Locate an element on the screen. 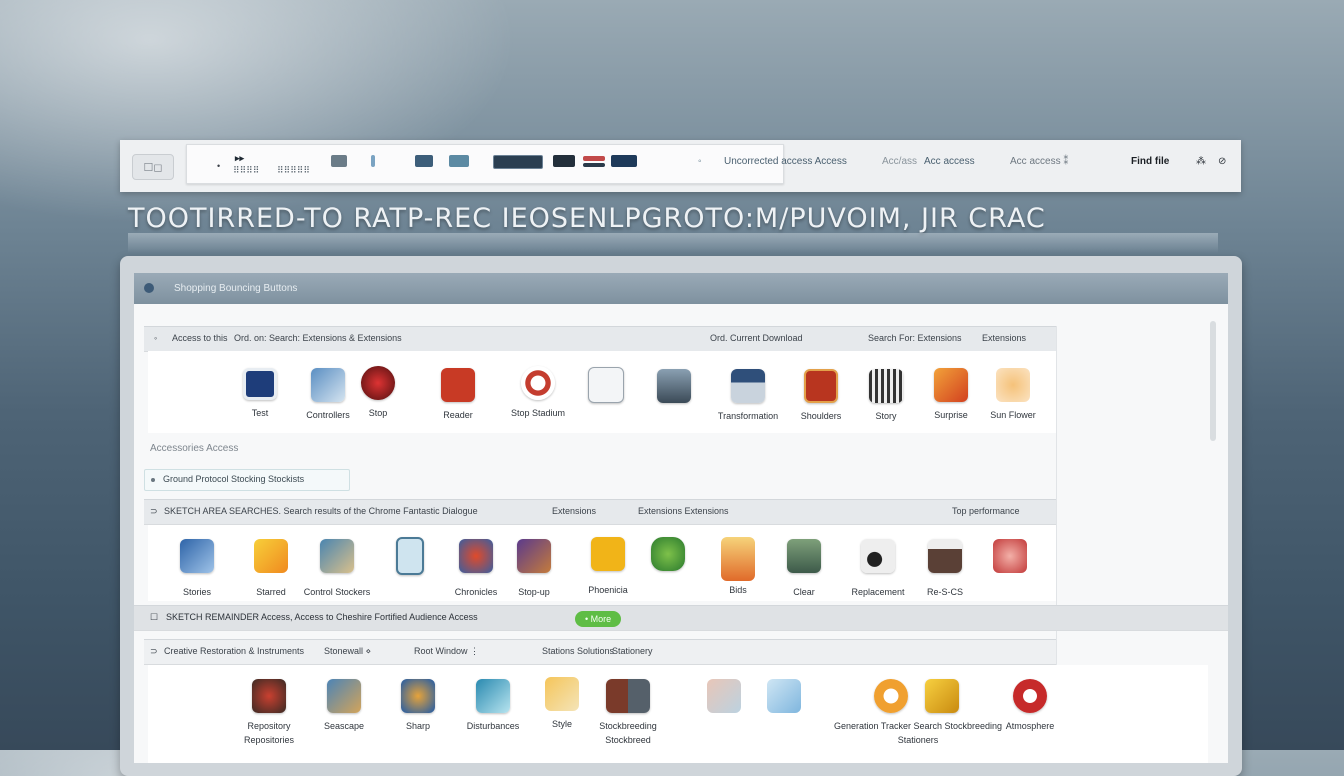 The height and width of the screenshot is (776, 1344). app-stories: Stories is located at coordinates (197, 568).